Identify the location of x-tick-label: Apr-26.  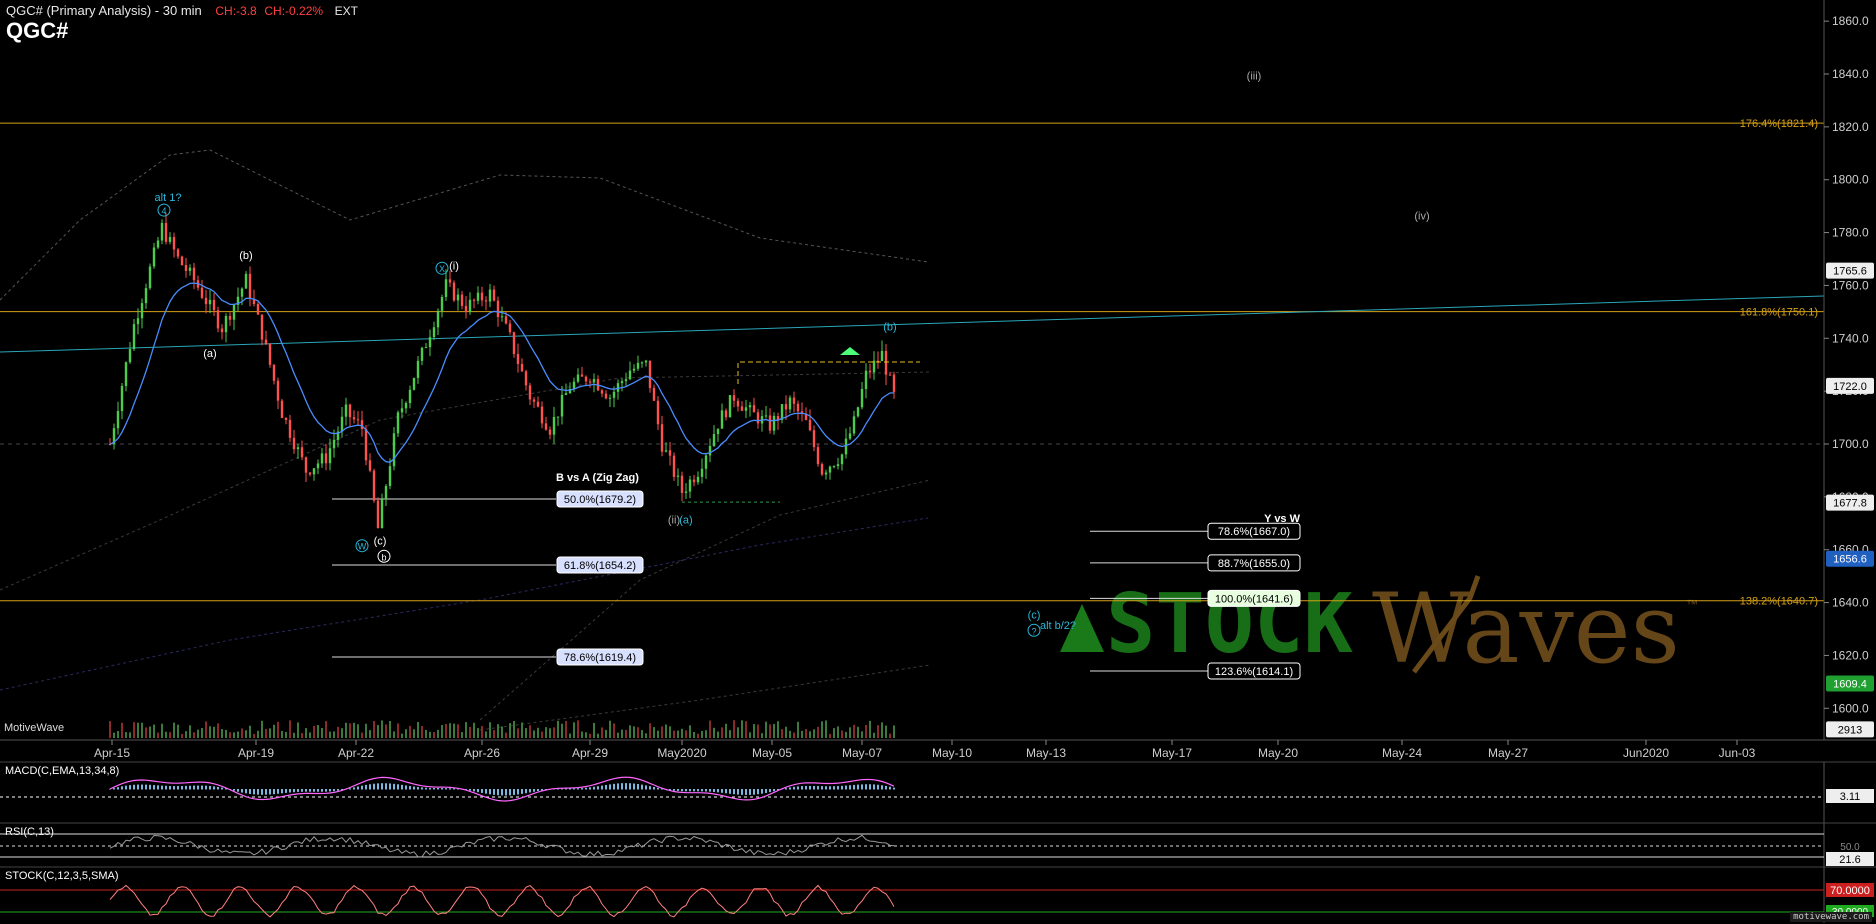
(482, 753).